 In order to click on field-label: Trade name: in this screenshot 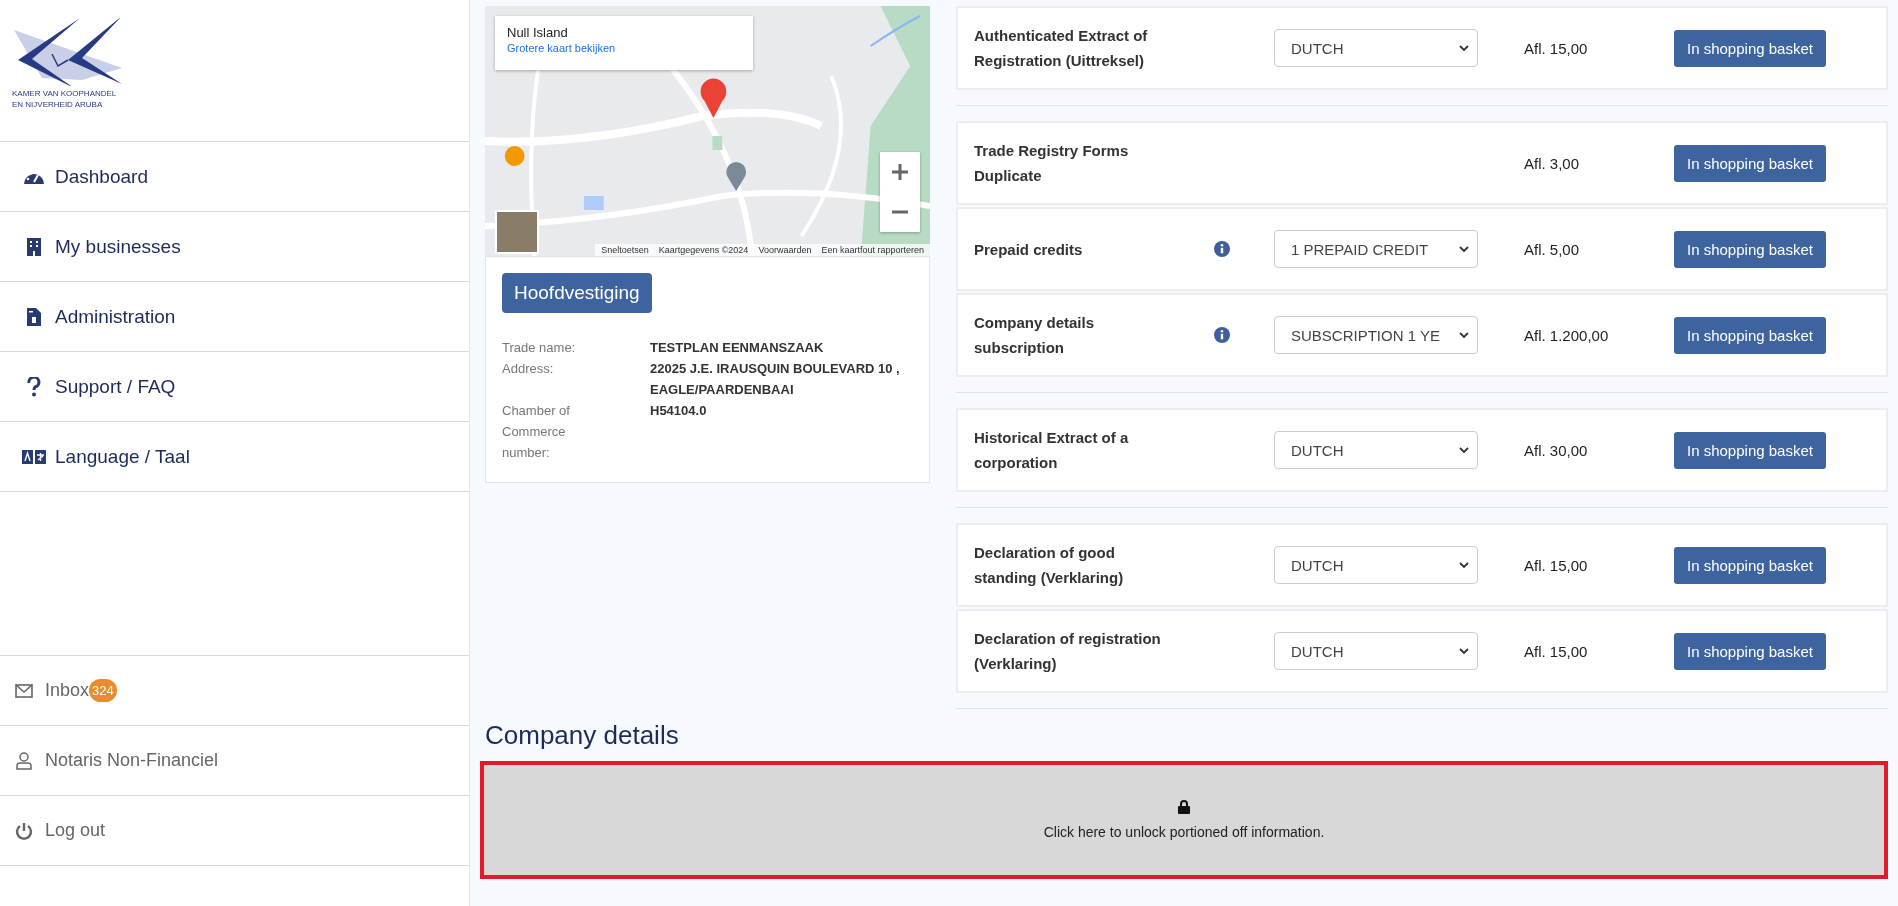, I will do `click(539, 348)`.